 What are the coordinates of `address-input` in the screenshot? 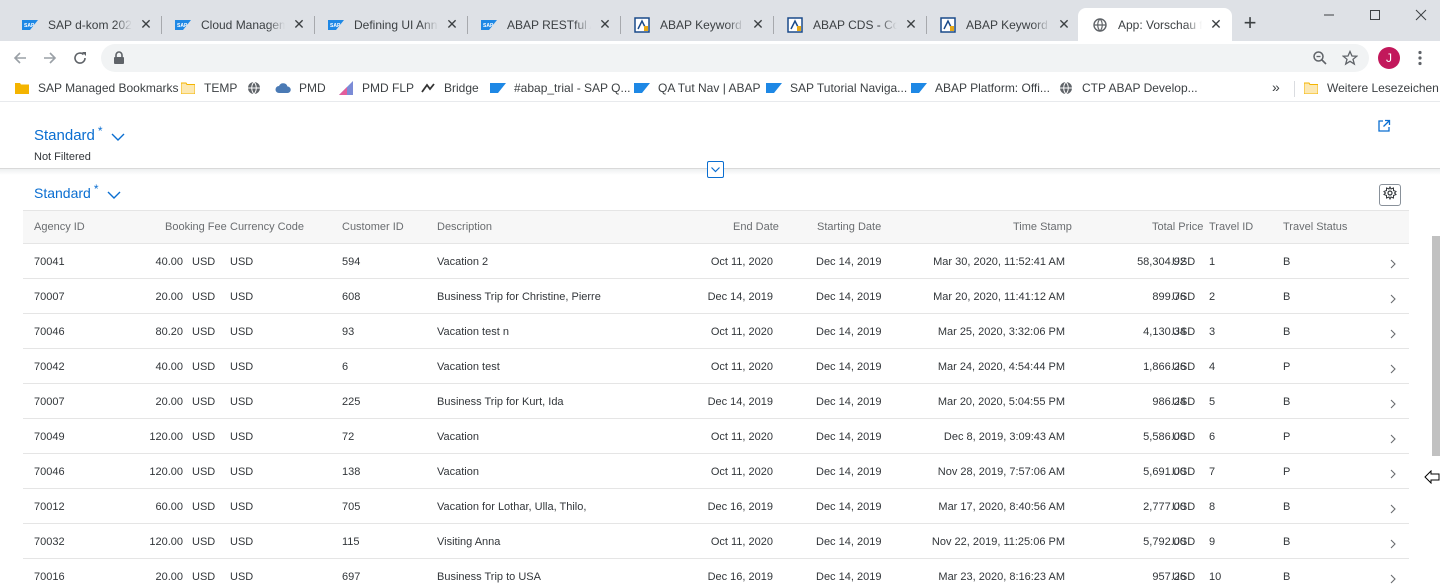 It's located at (712, 58).